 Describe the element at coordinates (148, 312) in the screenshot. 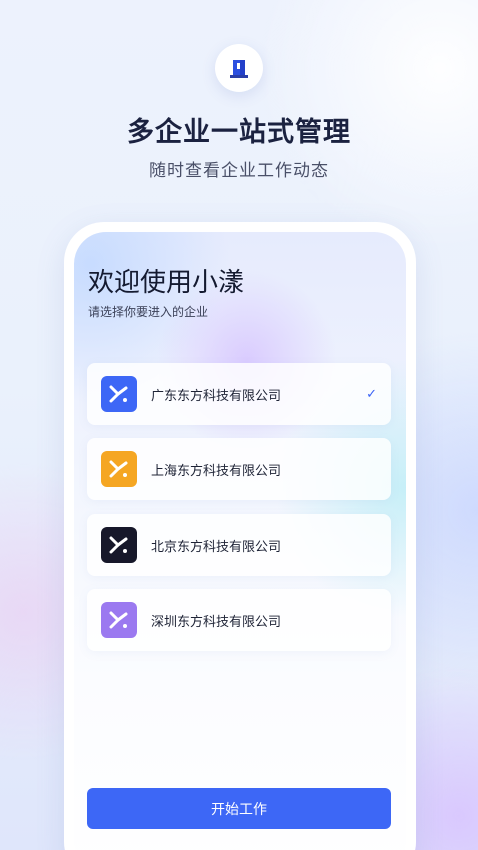

I see `select-prompt: 请选择你要进入的企业` at that location.